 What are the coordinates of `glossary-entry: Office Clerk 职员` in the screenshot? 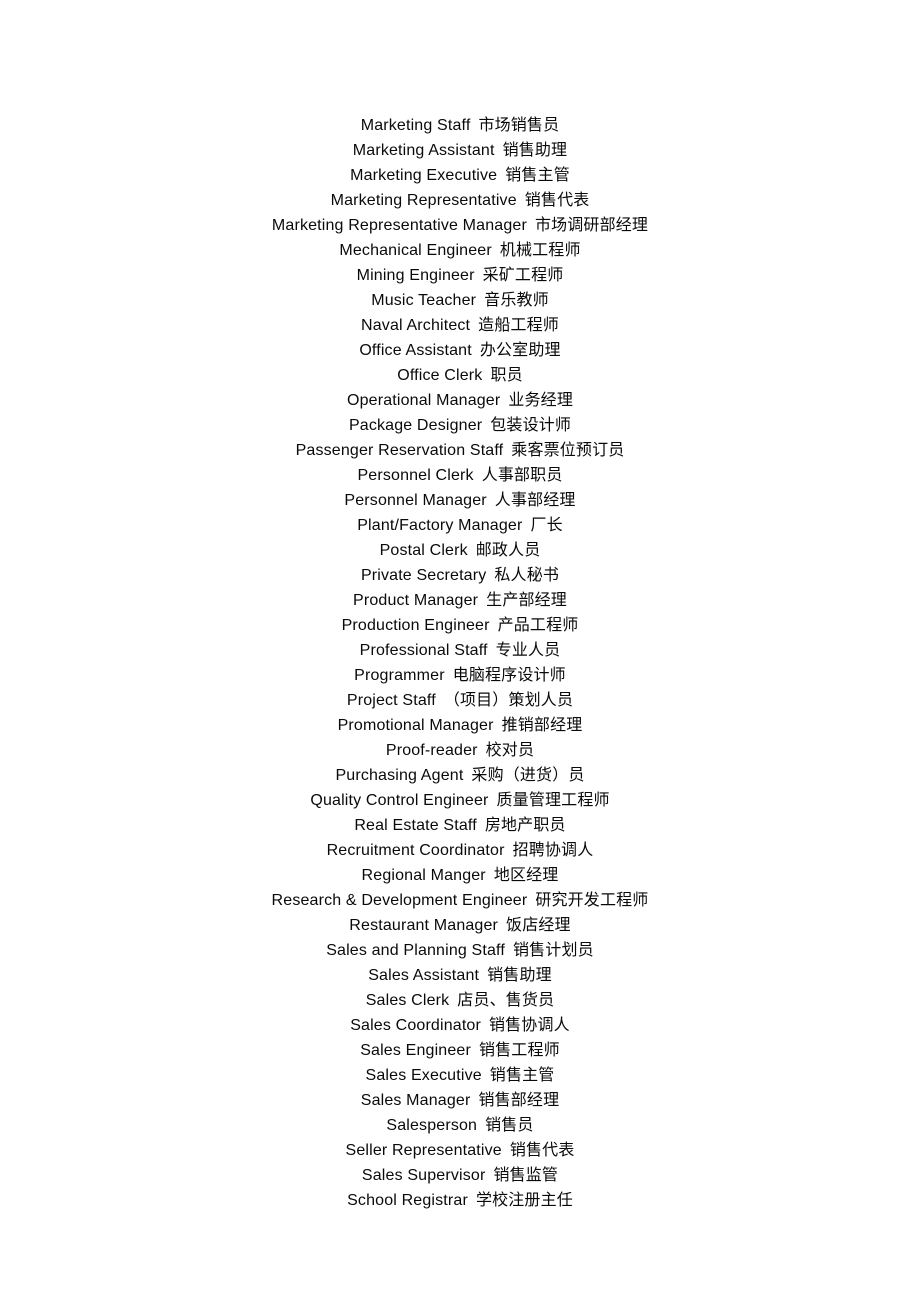 It's located at (460, 375).